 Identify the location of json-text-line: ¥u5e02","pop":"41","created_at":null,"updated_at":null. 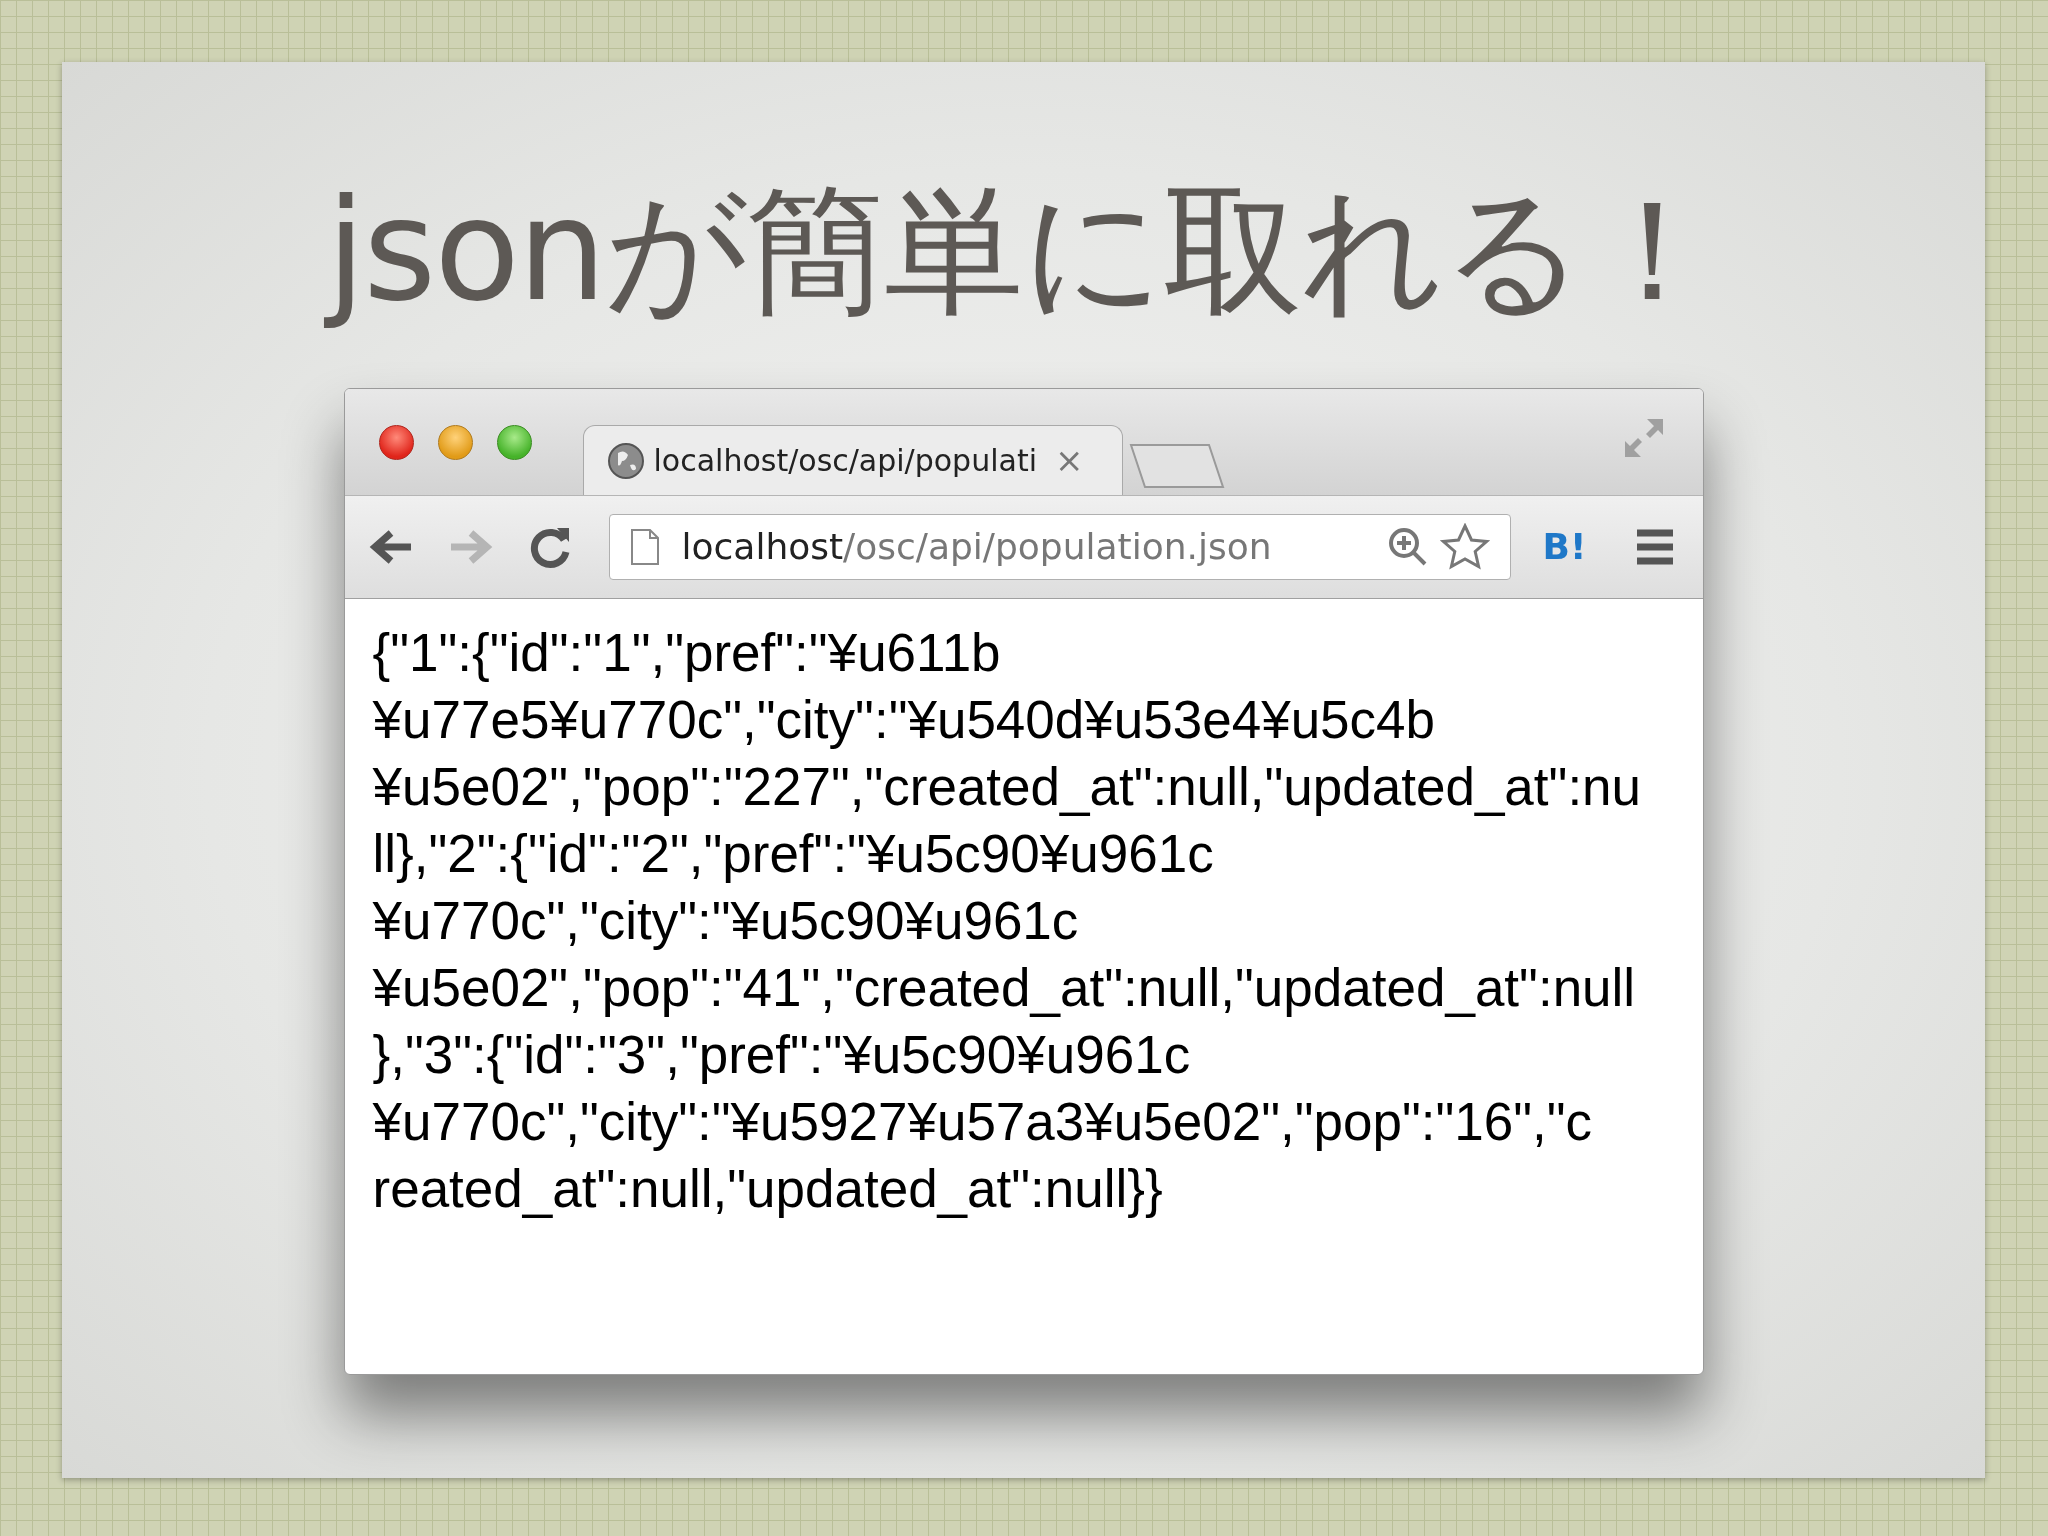
(1004, 988).